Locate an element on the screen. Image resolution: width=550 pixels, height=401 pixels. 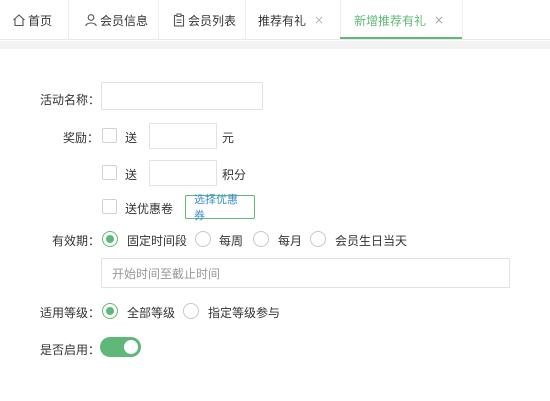
validity-option-fixed: 固定时间段 is located at coordinates (157, 241).